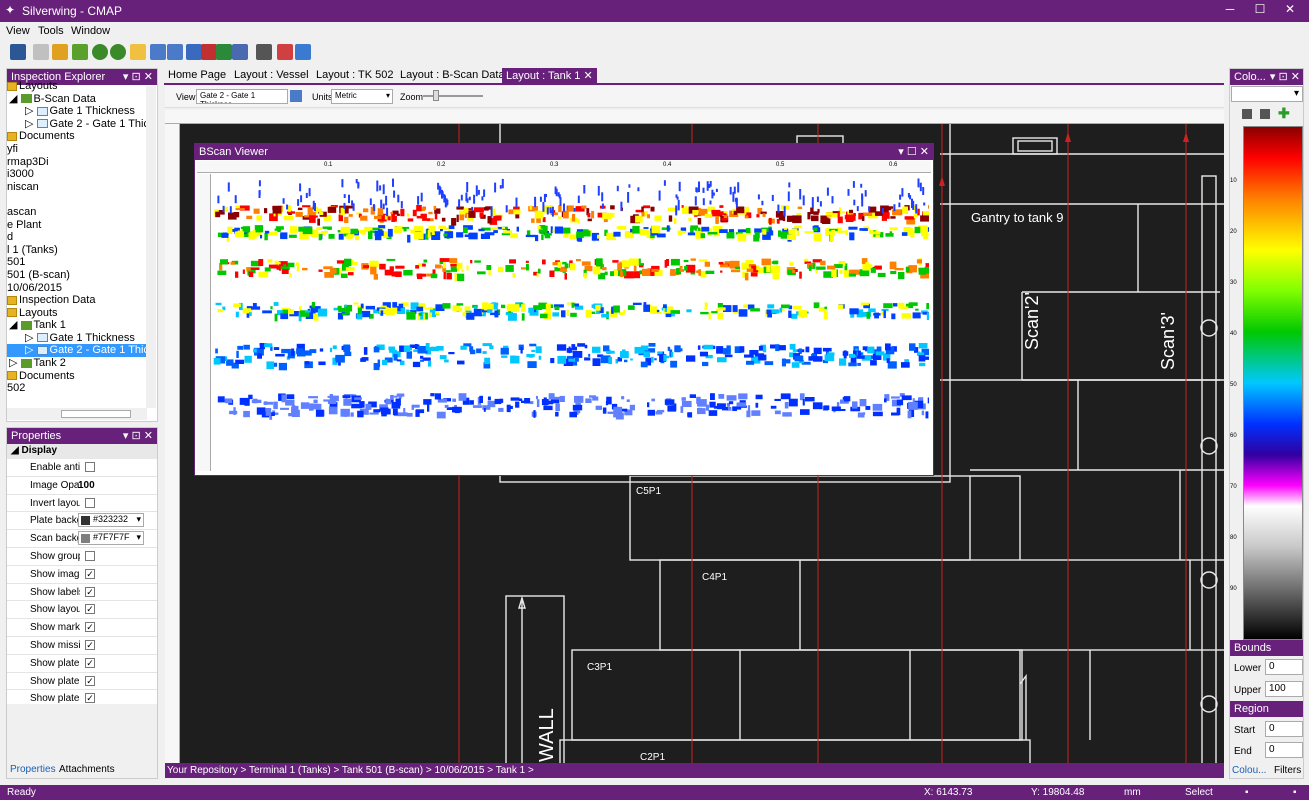 Image resolution: width=1309 pixels, height=800 pixels. Describe the element at coordinates (77, 199) in the screenshot. I see `tree-item` at that location.